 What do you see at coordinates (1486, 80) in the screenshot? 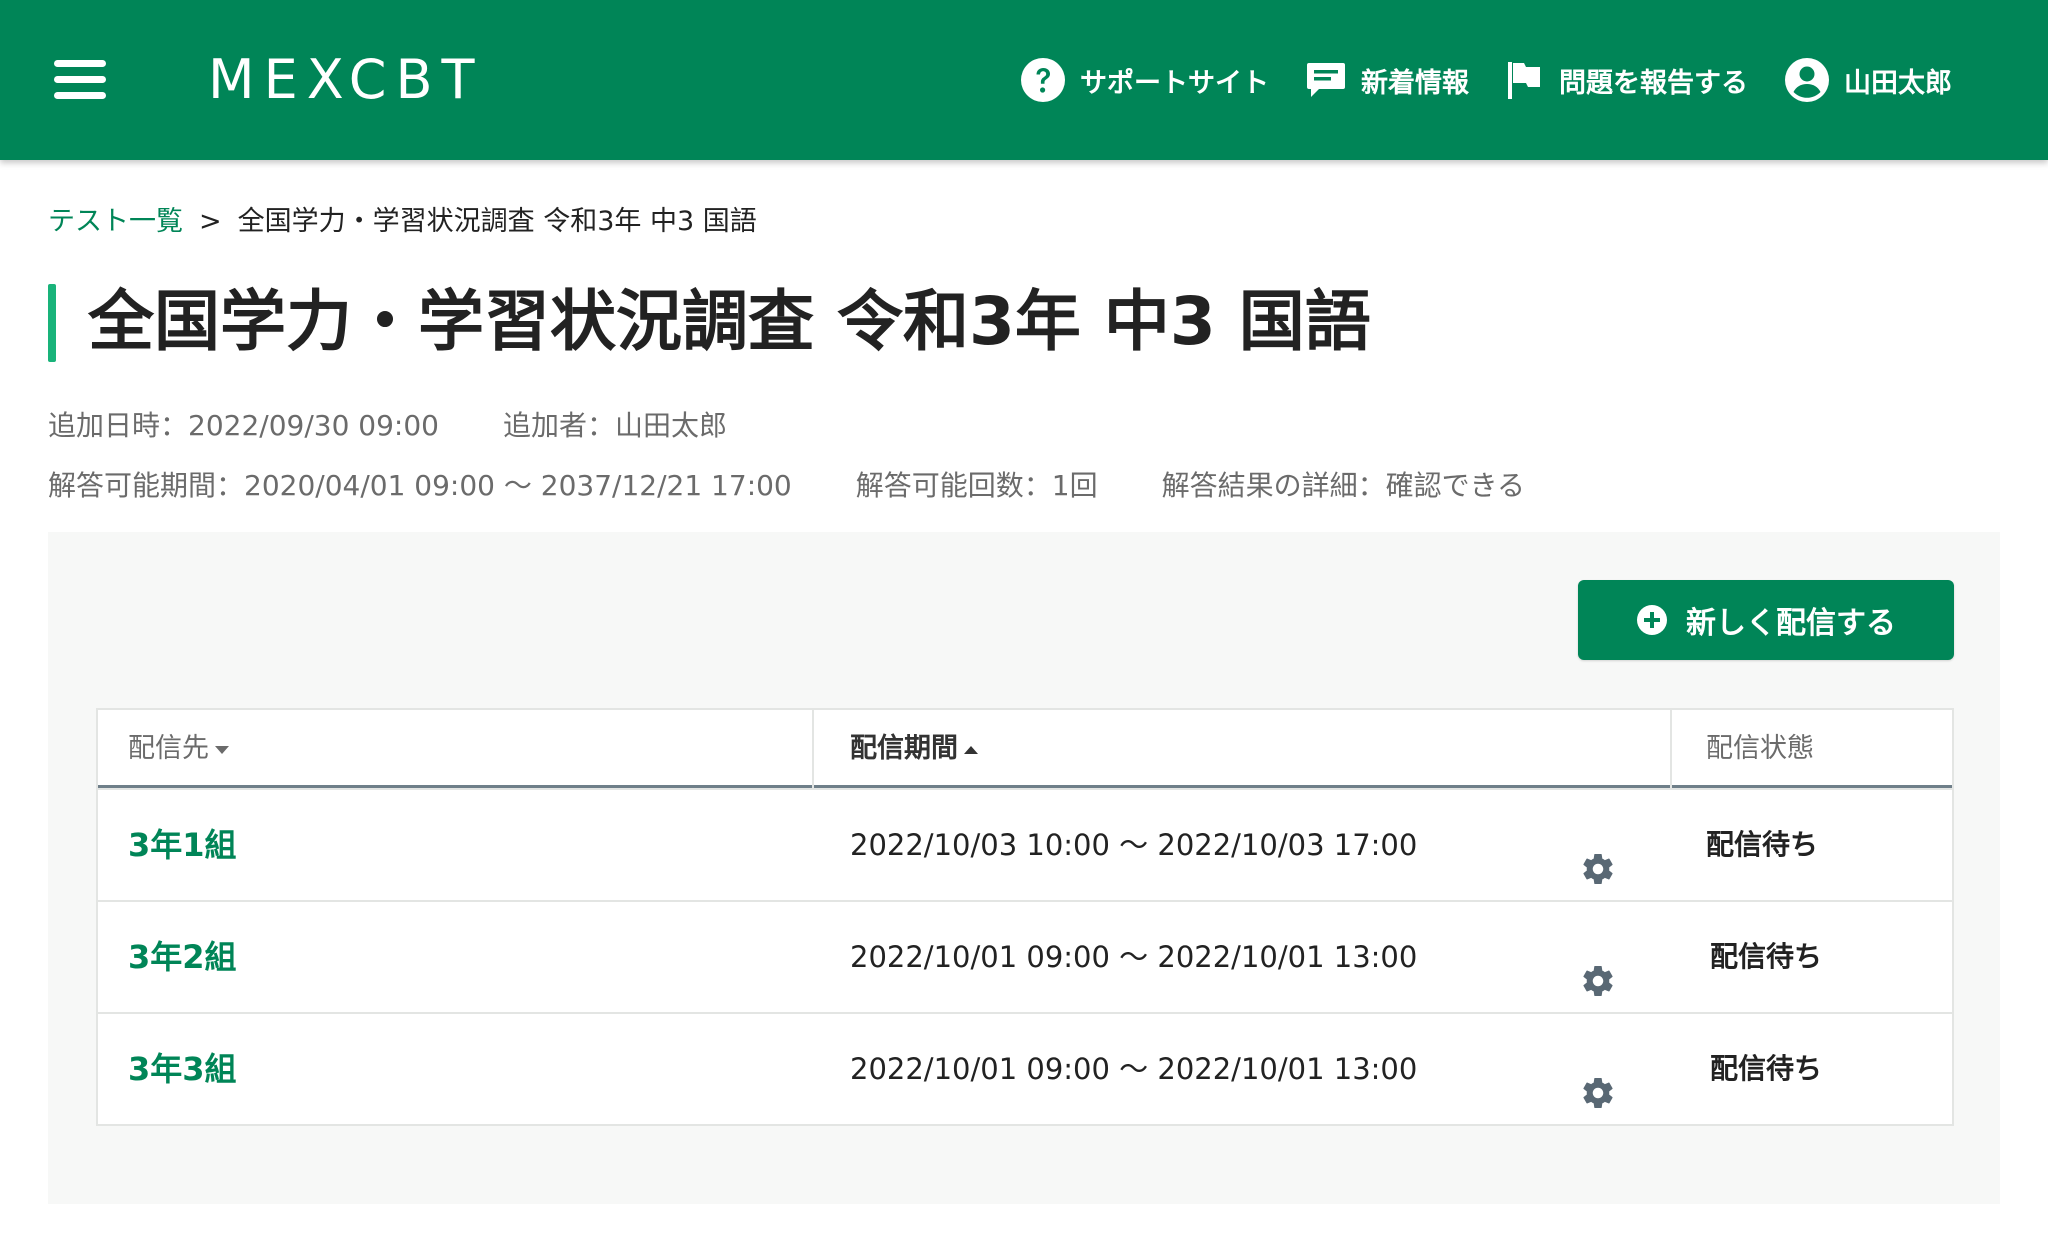
I see `header-nav: サポートサイト 新着情報 問題を報告する 山田太郎` at bounding box center [1486, 80].